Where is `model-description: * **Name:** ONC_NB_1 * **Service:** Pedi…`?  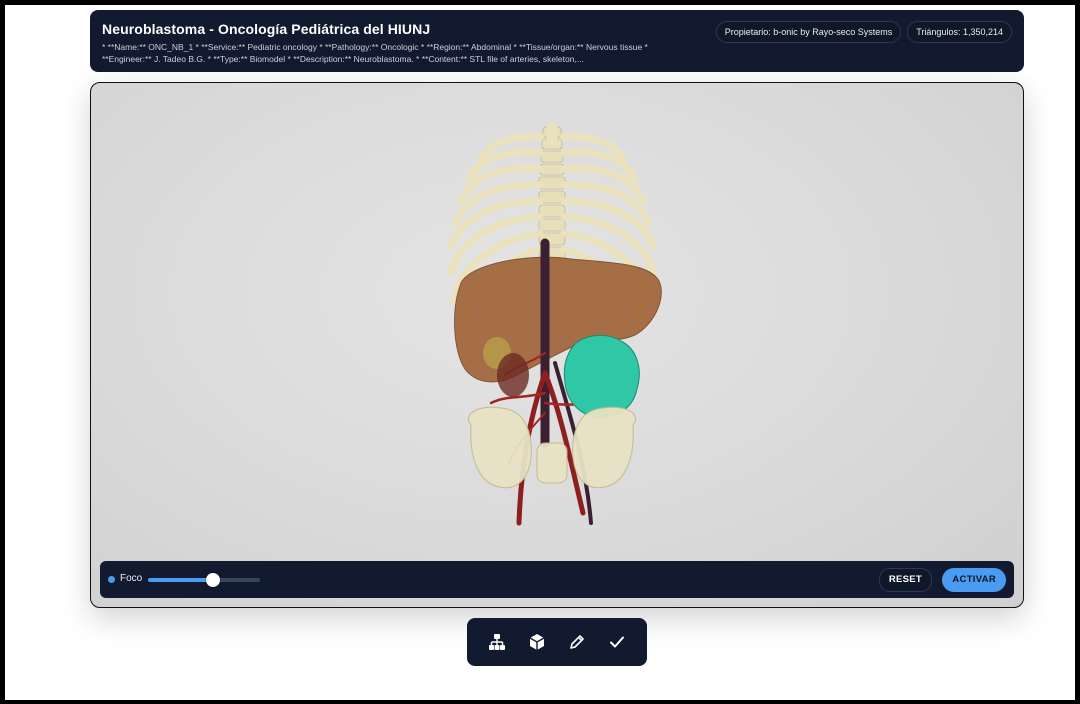
model-description: * **Name:** ONC_NB_1 * **Service:** Pedi… is located at coordinates (375, 53).